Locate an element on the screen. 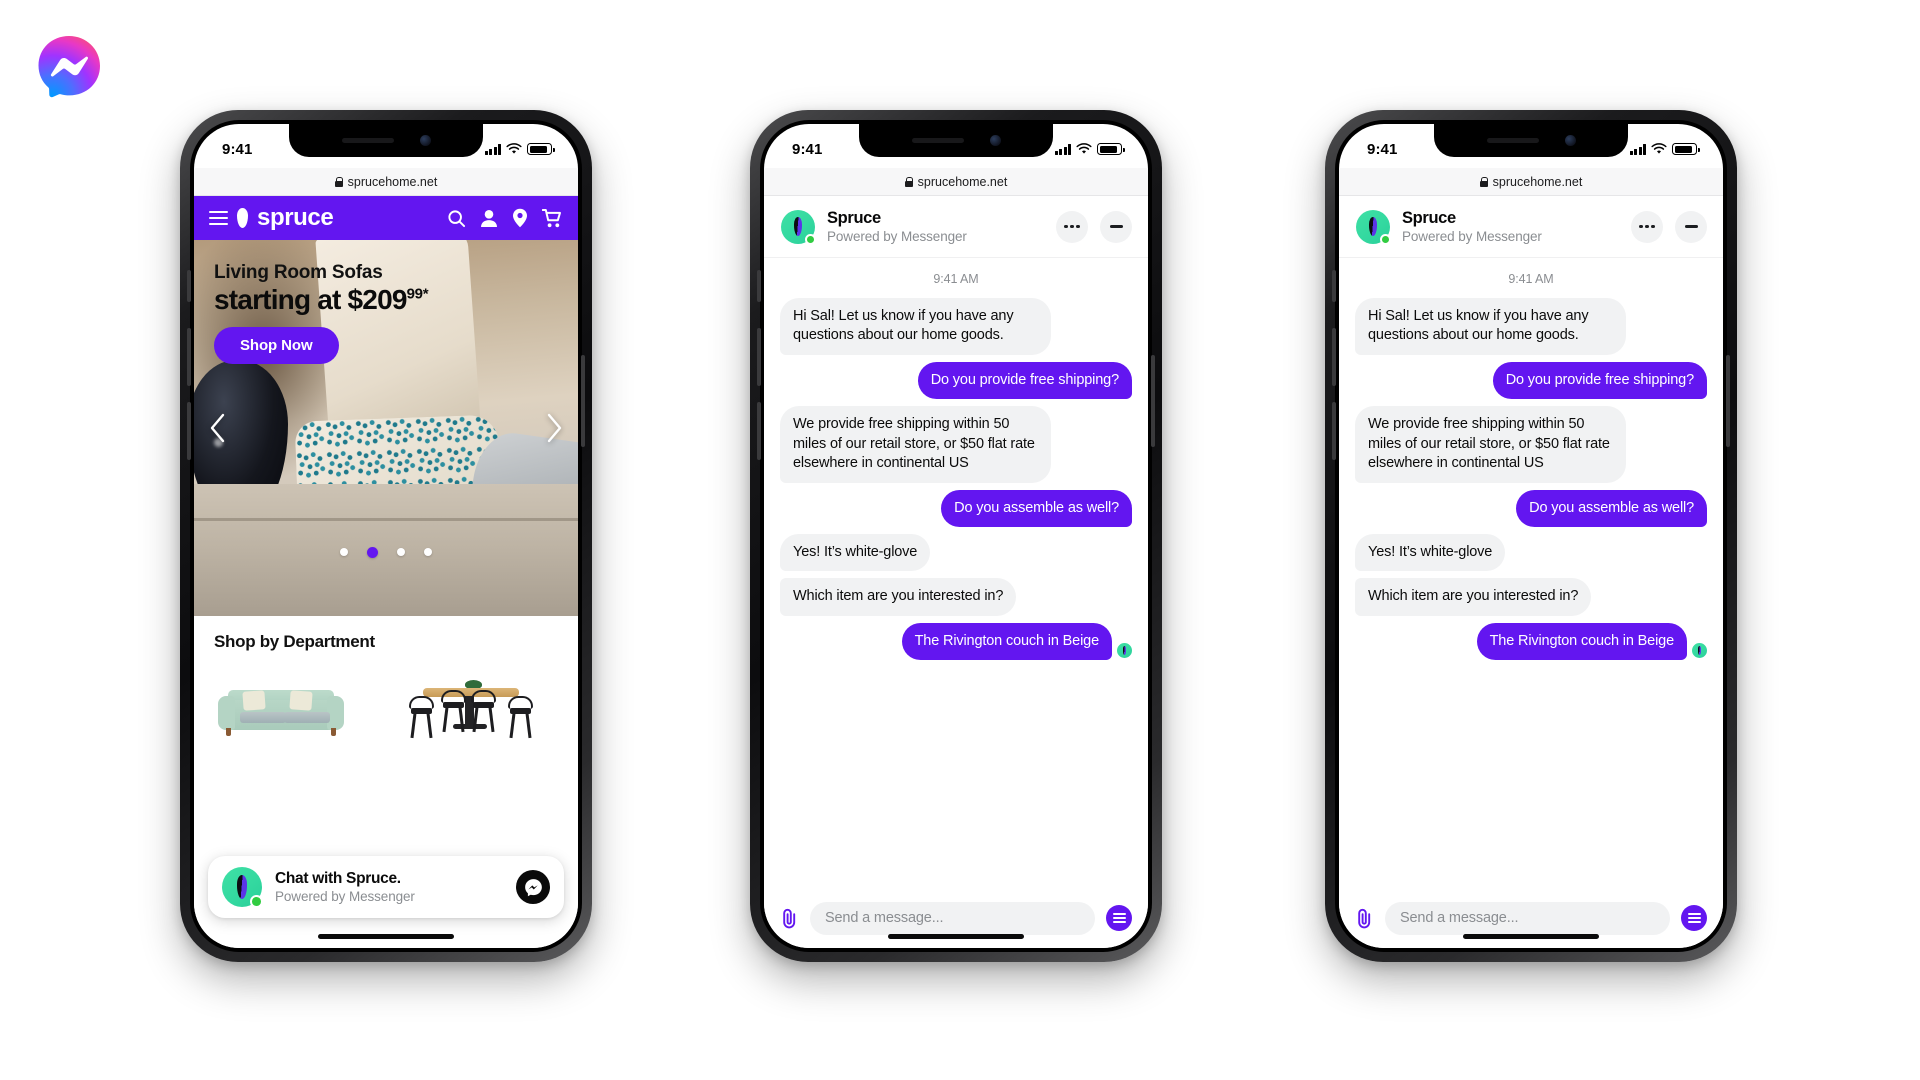 This screenshot has height=1080, width=1920. chat-with-spruce-card: Chat with Spruce. Powered by Messenger is located at coordinates (386, 887).